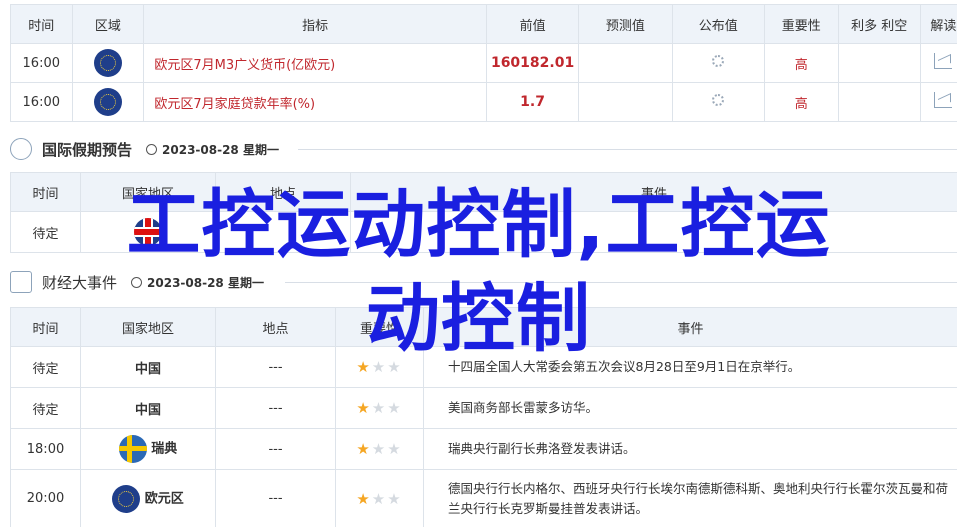 The width and height of the screenshot is (957, 527). Describe the element at coordinates (653, 232) in the screenshot. I see `row-event` at that location.